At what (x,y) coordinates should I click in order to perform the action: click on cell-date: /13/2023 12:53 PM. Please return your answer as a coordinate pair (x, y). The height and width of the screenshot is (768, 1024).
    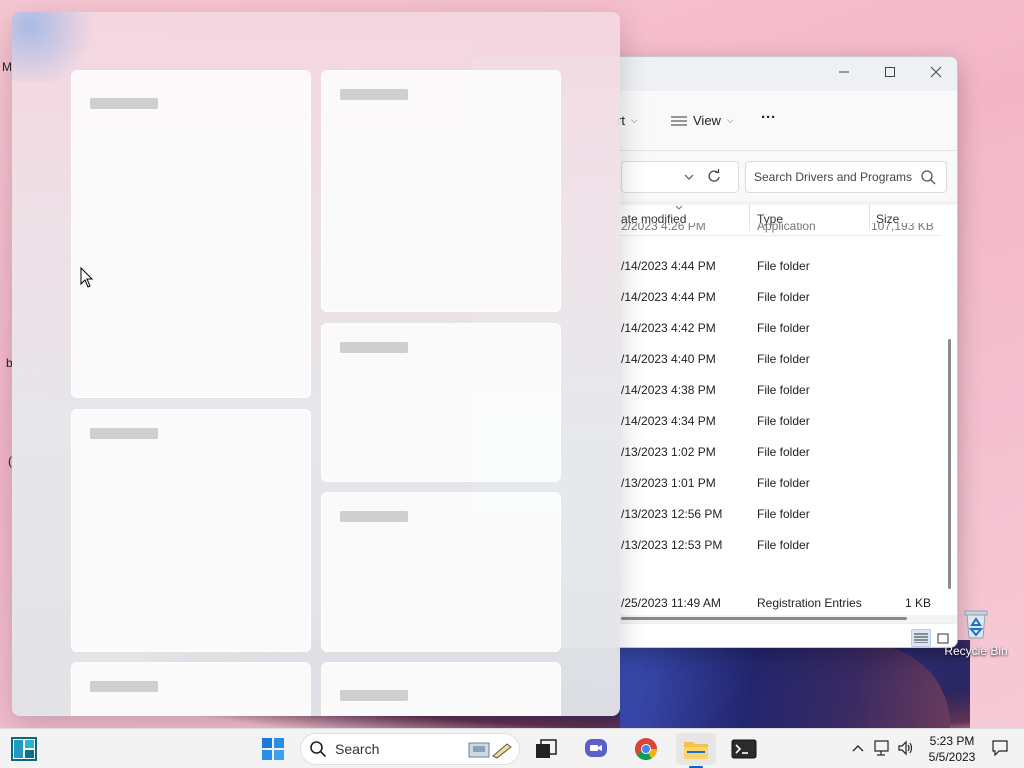
    Looking at the image, I should click on (672, 545).